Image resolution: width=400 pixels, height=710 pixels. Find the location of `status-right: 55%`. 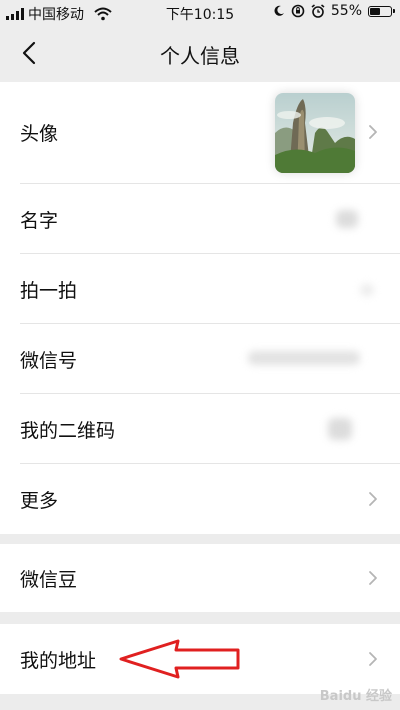

status-right: 55% is located at coordinates (334, 11).